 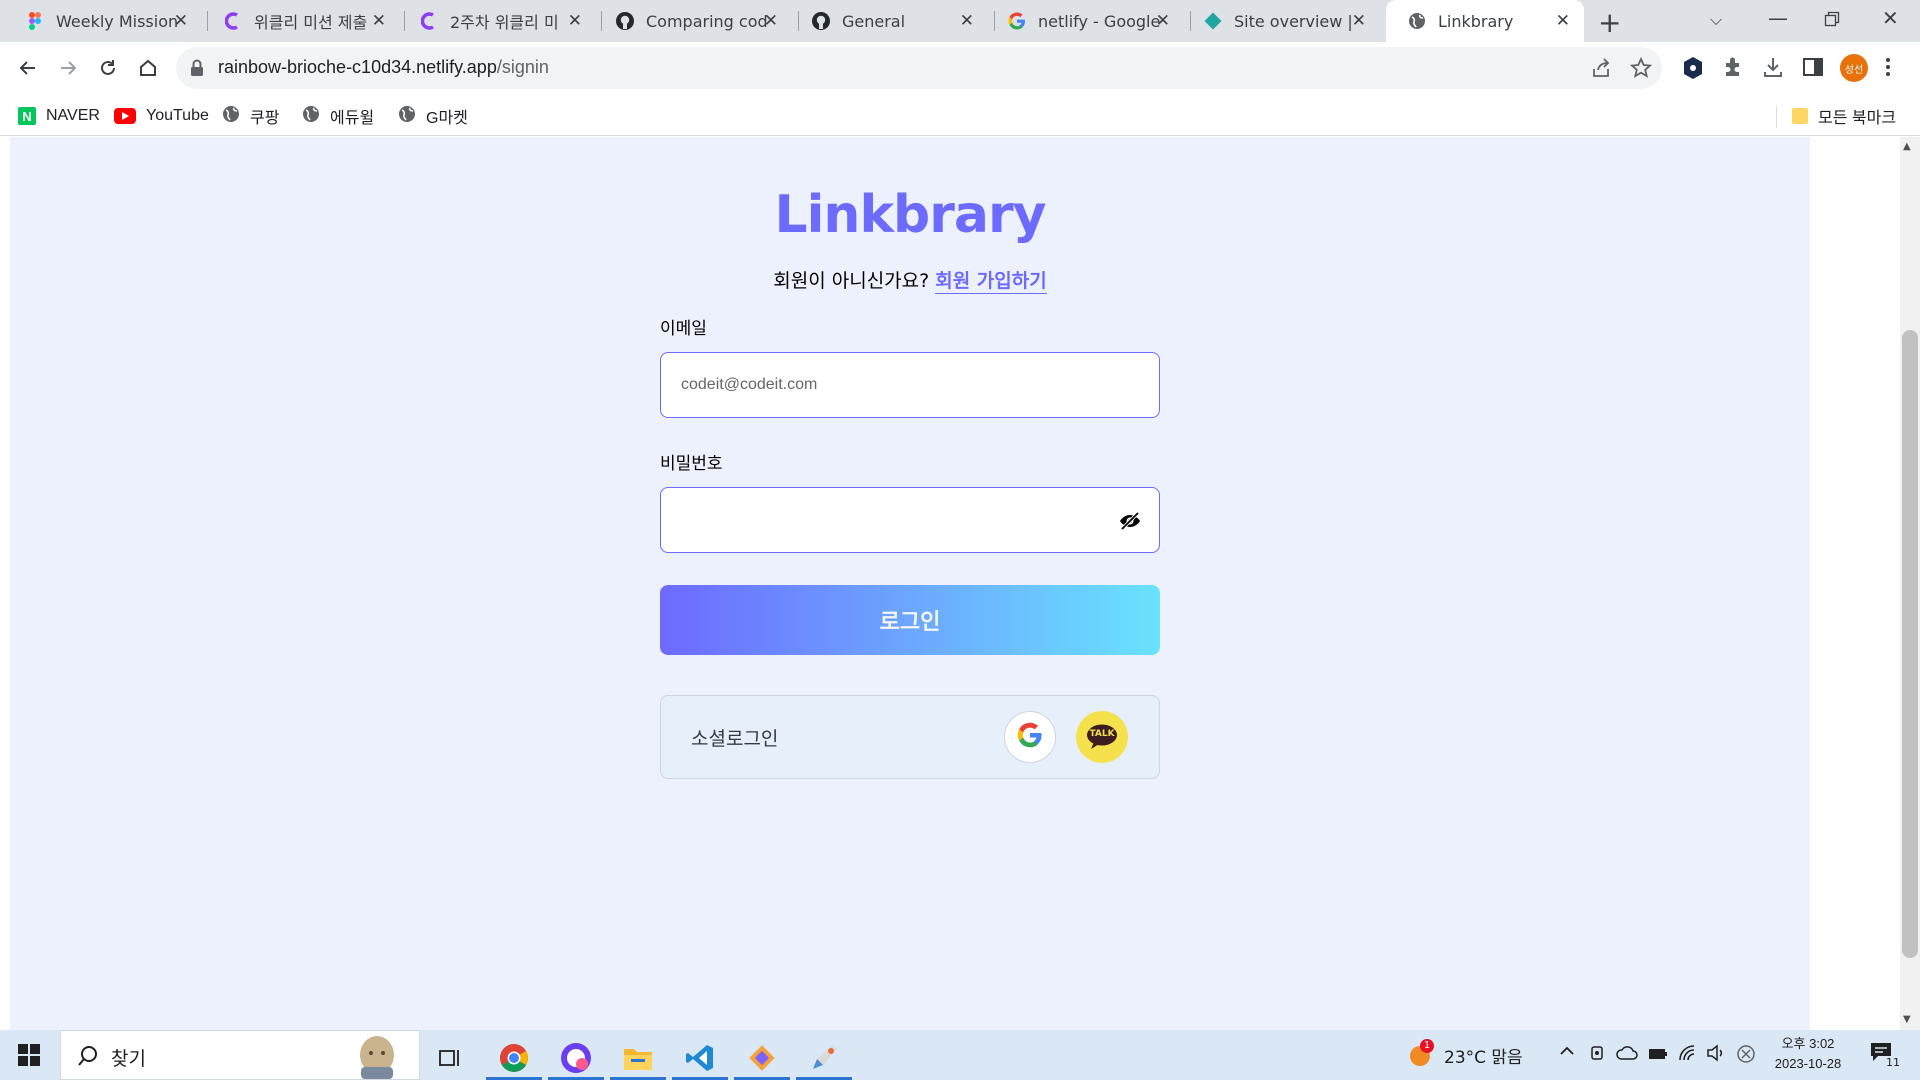 What do you see at coordinates (1893, 1062) in the screenshot?
I see `notification-count: 11` at bounding box center [1893, 1062].